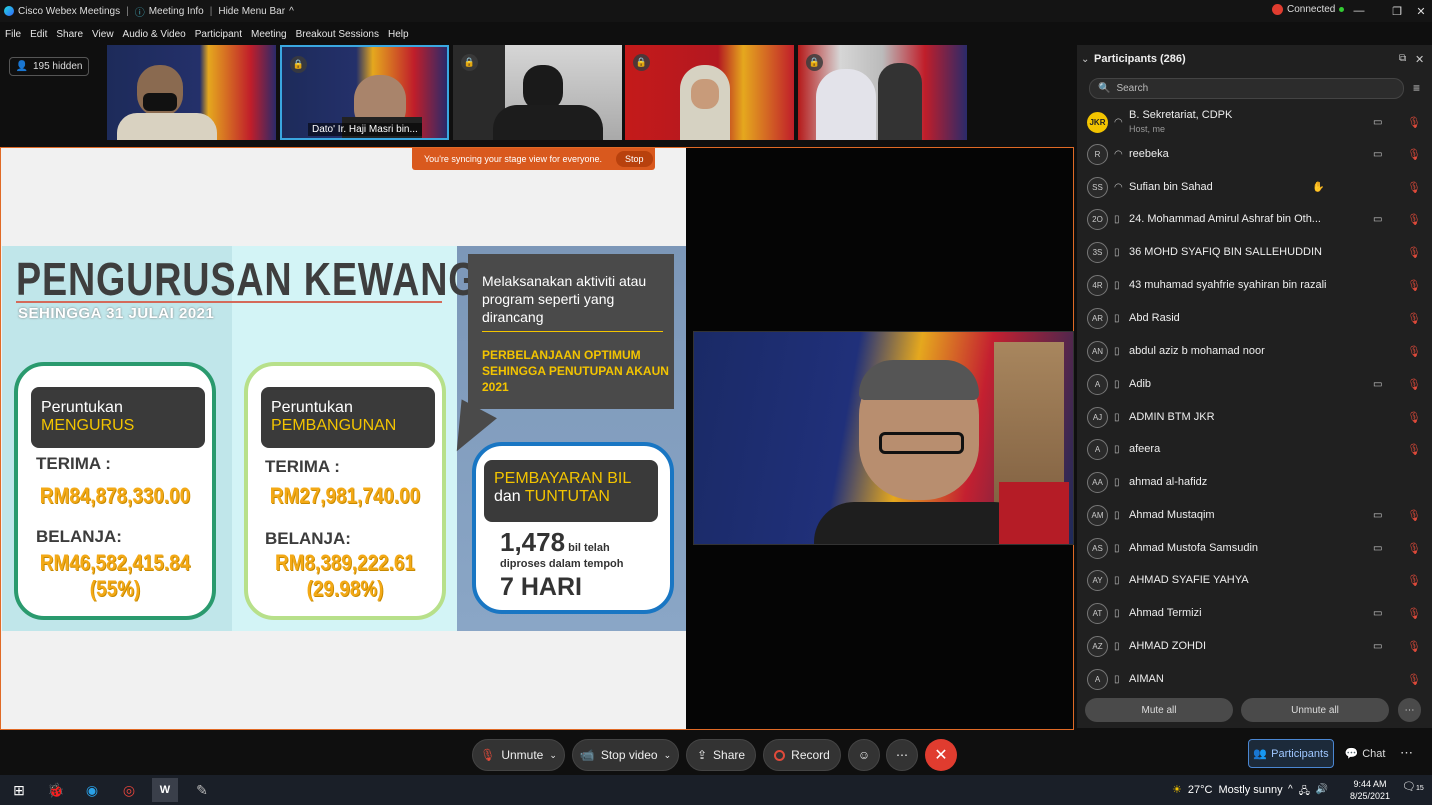 The width and height of the screenshot is (1432, 805). I want to click on participant-row: 3S ▯ 36 MOHD SYAFIQ BIN SALLEHUDDIN 🎙, so click(1250, 252).